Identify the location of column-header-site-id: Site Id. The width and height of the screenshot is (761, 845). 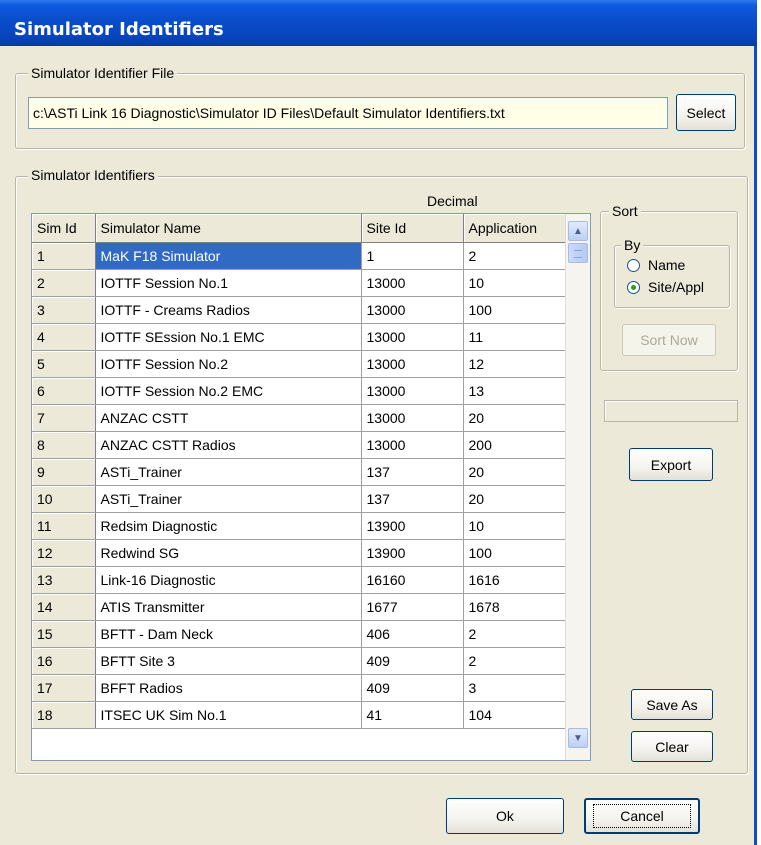
(412, 228).